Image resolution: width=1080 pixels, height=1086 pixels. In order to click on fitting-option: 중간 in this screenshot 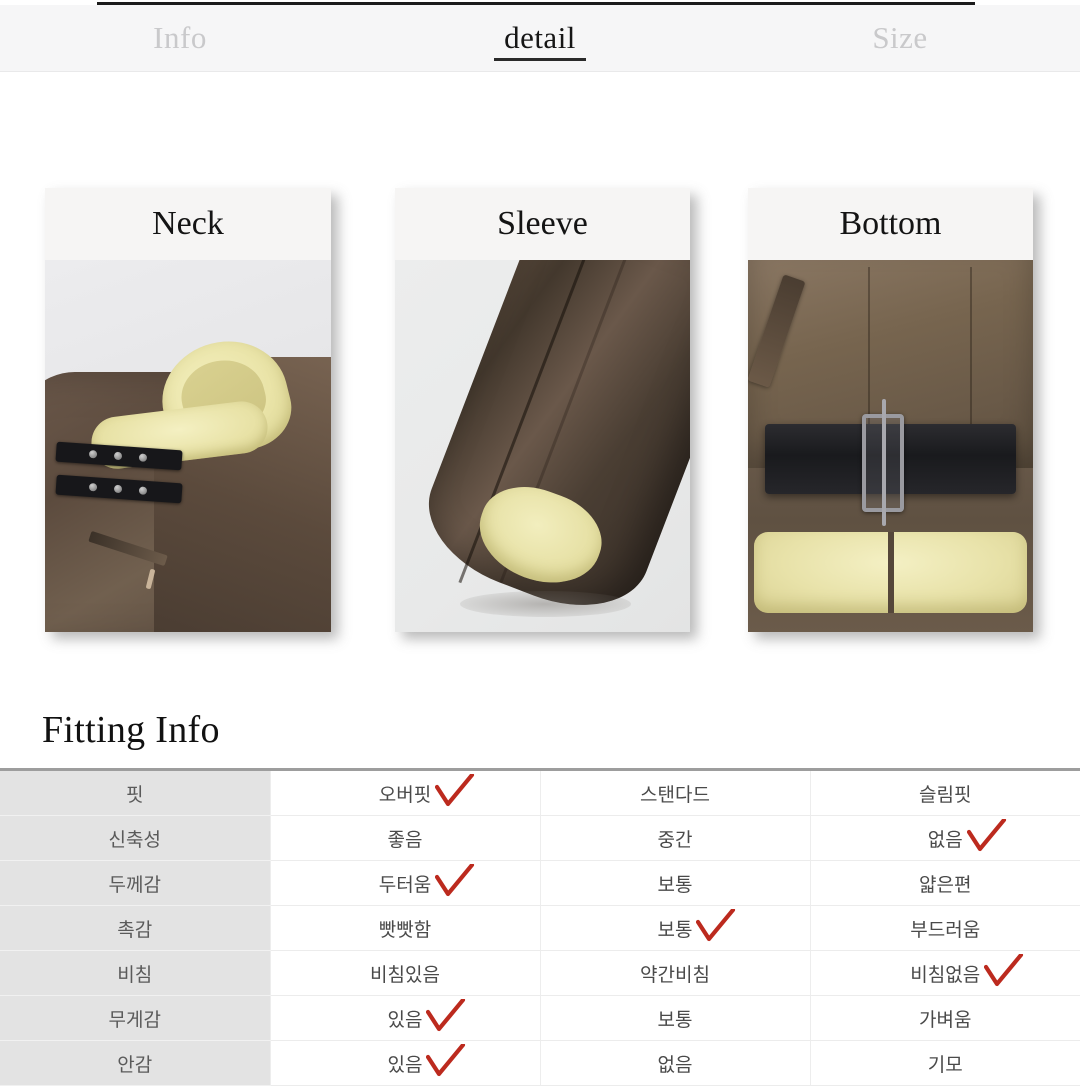, I will do `click(674, 838)`.